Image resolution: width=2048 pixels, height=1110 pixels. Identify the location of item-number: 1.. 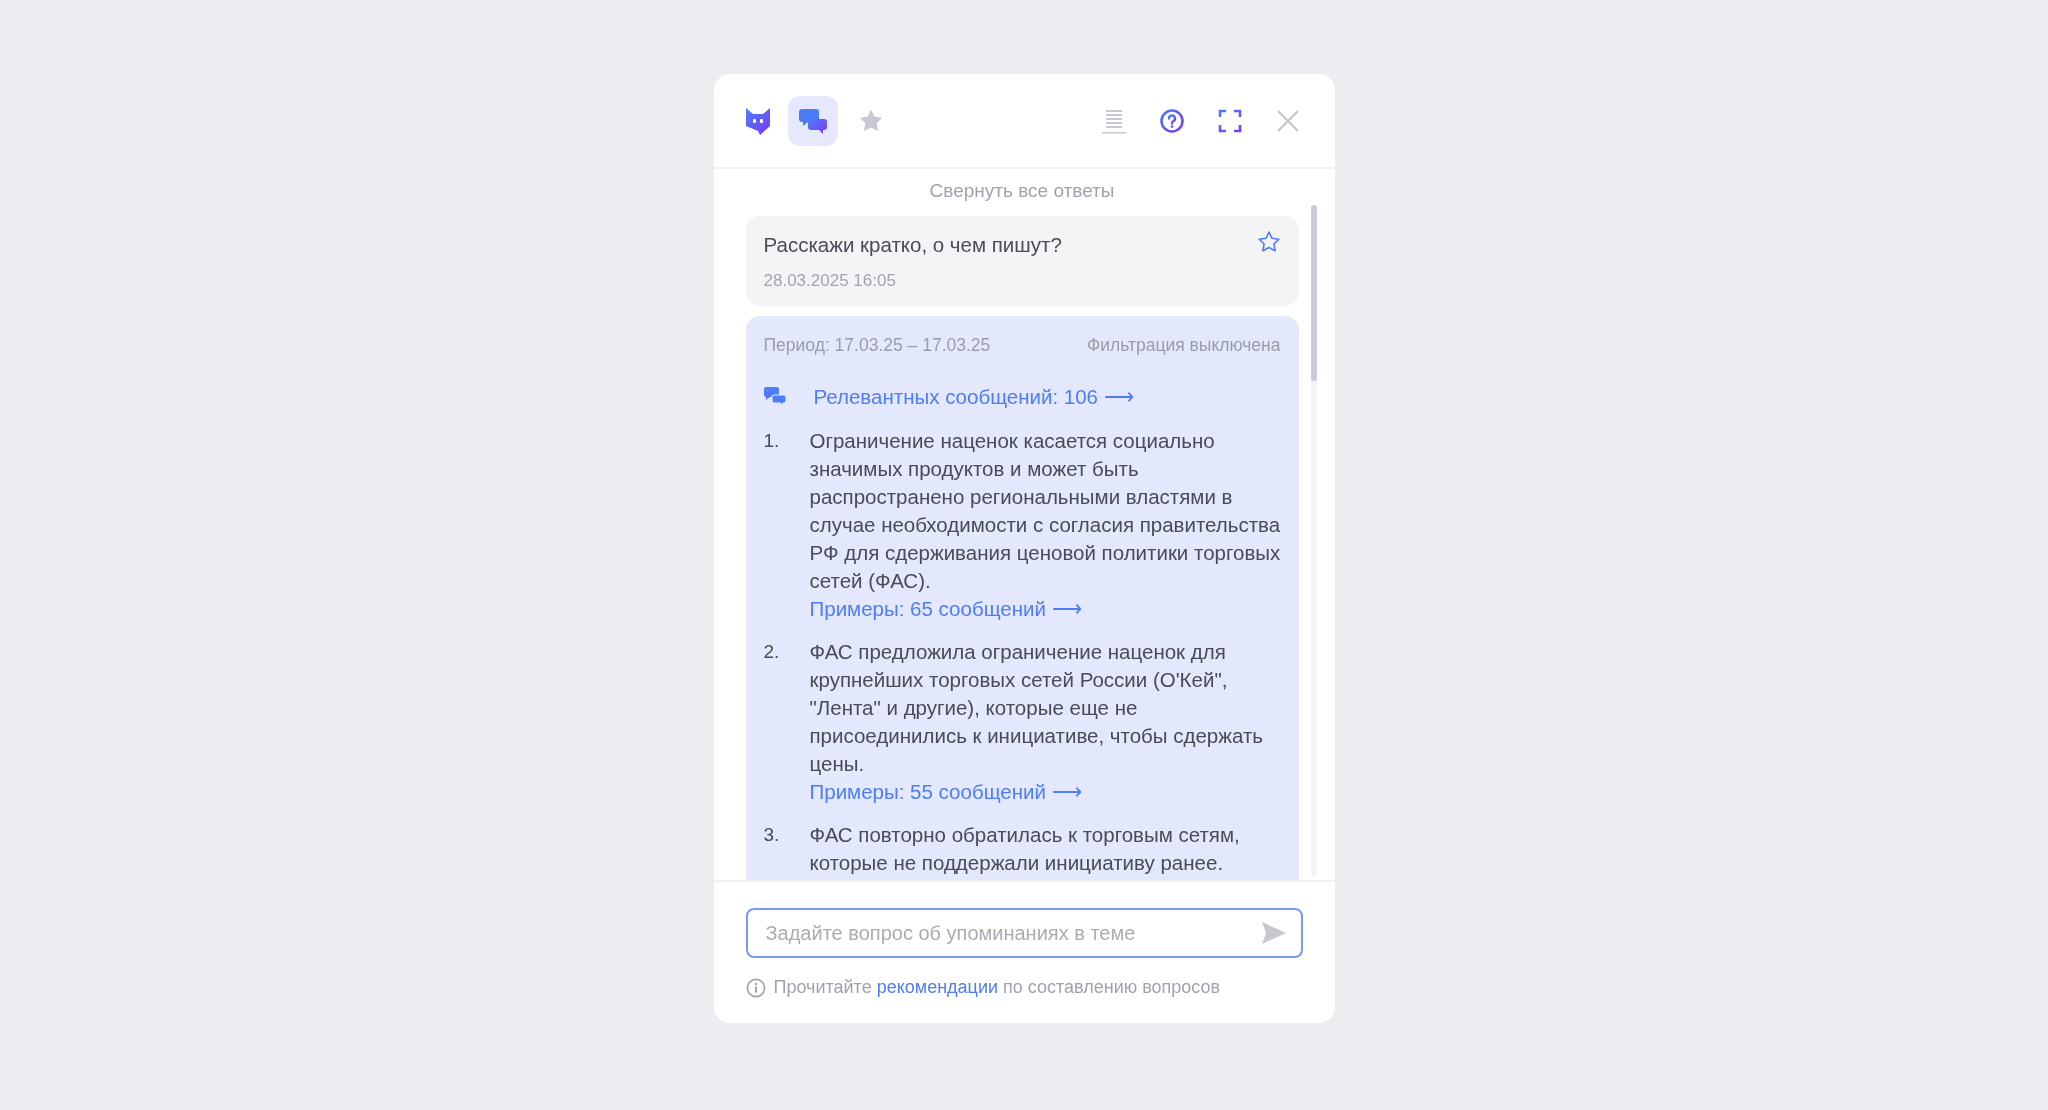
(772, 440).